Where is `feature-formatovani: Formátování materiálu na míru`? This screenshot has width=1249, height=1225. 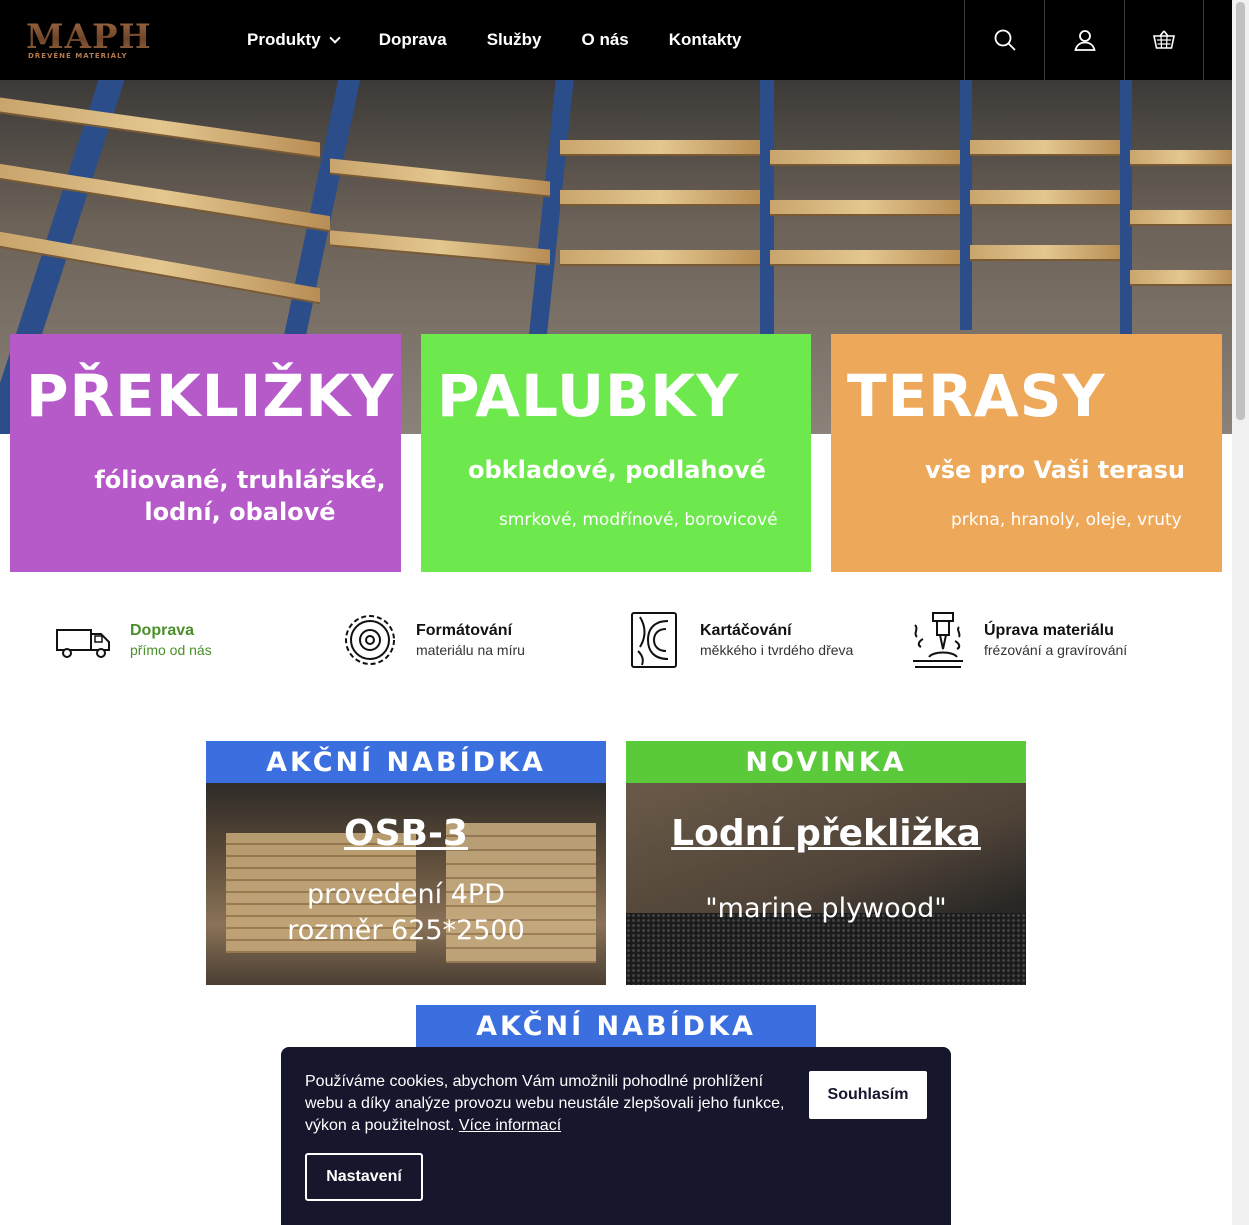
feature-formatovani: Formátování materiálu na míru is located at coordinates (432, 640).